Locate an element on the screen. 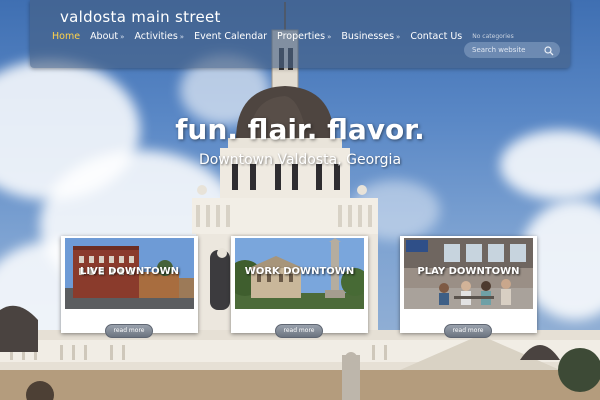 This screenshot has height=400, width=600. card-title: LIVE DOWNTOWN is located at coordinates (129, 271).